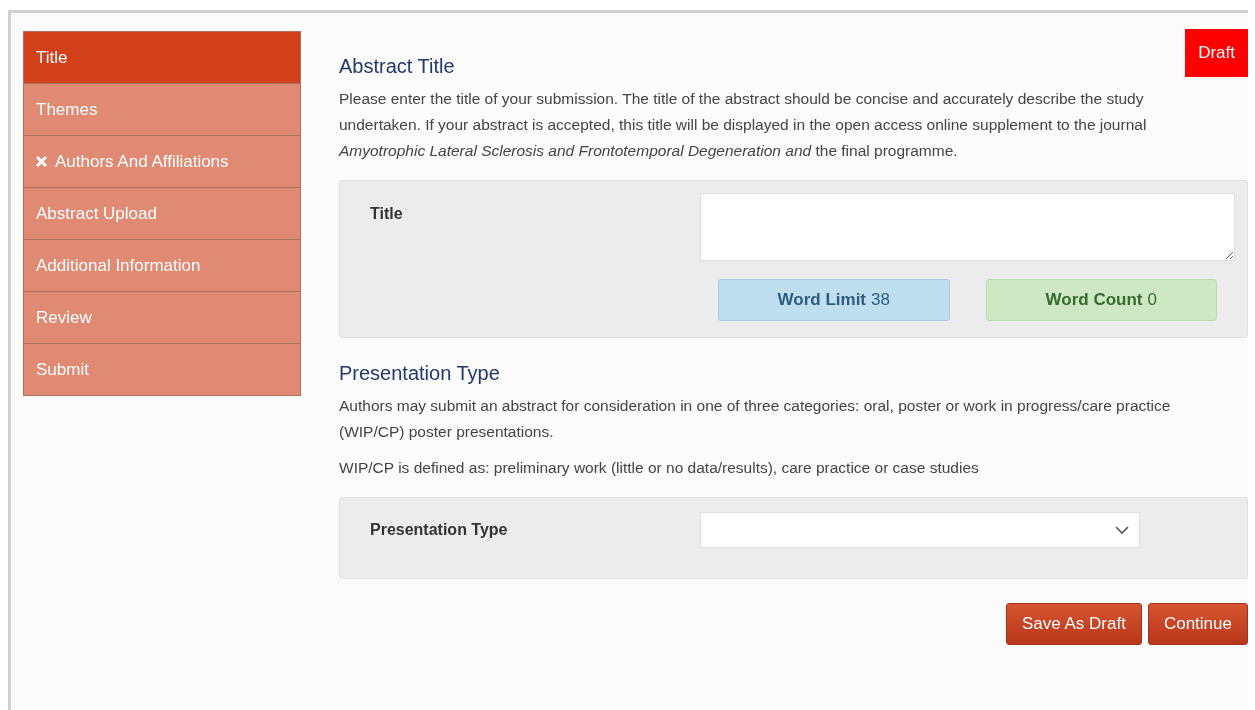  Describe the element at coordinates (834, 300) in the screenshot. I see `word-limit-indicator: Word Limit 38` at that location.